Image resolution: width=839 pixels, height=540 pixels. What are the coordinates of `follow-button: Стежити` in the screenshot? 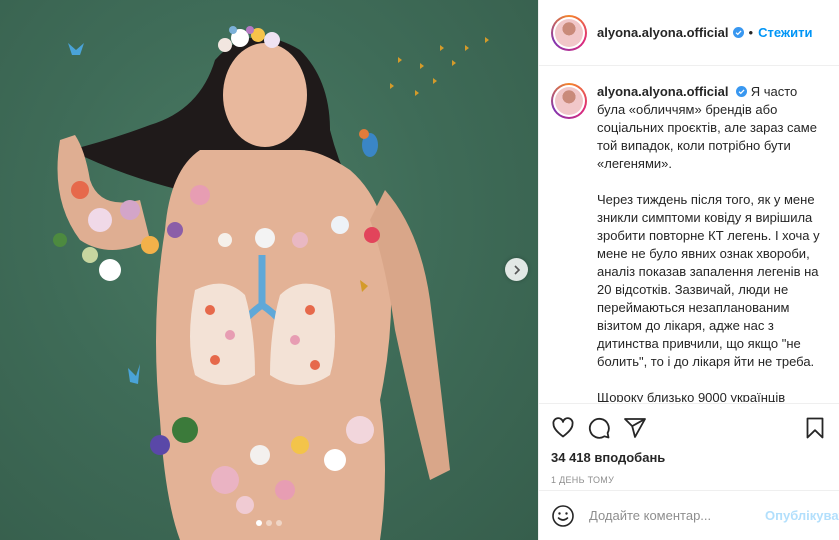 It's located at (785, 32).